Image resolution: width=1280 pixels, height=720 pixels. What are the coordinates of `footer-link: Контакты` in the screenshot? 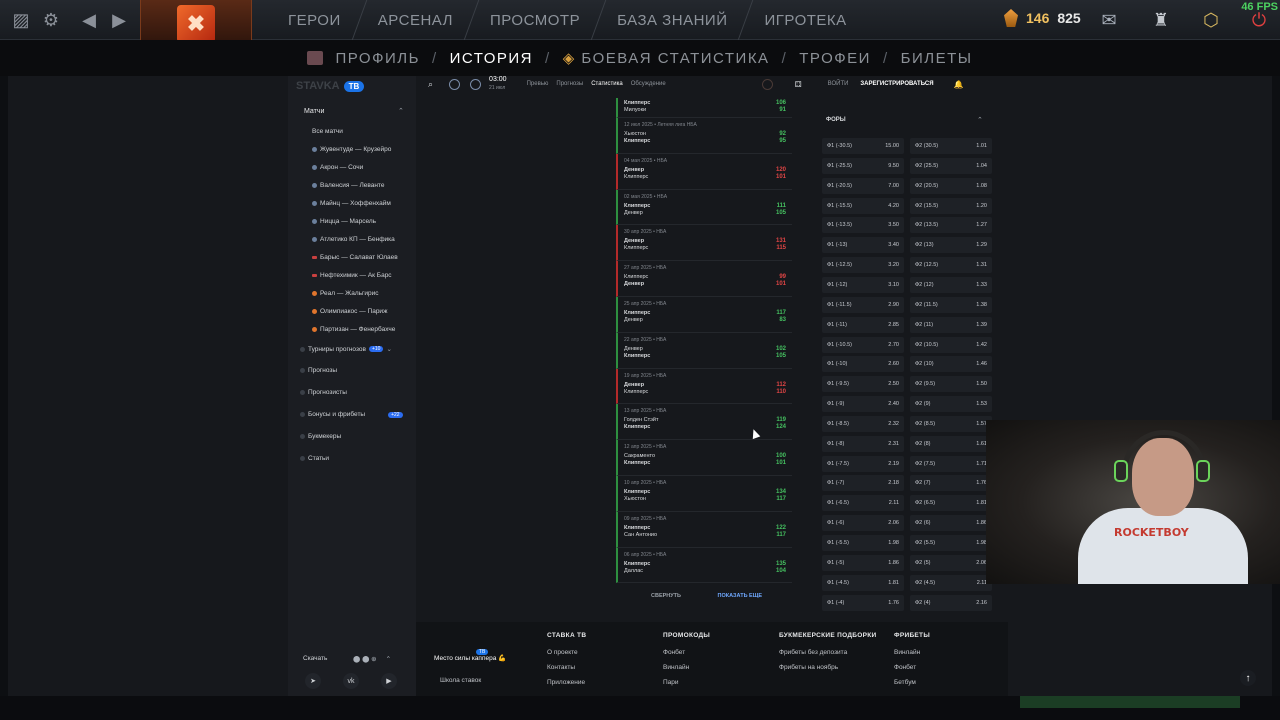 It's located at (597, 667).